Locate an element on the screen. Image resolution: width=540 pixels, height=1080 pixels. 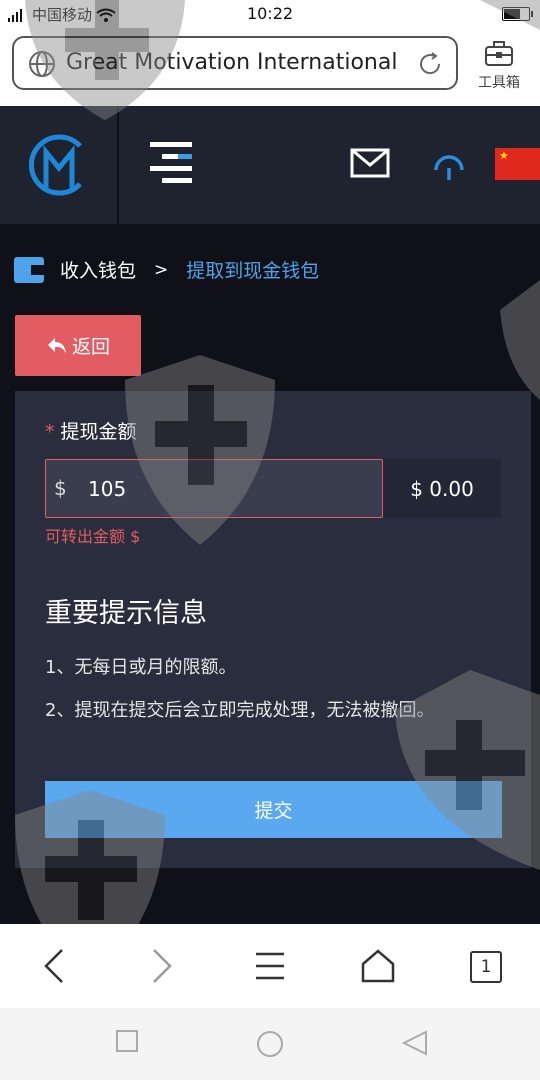
header-divider is located at coordinates (118, 165).